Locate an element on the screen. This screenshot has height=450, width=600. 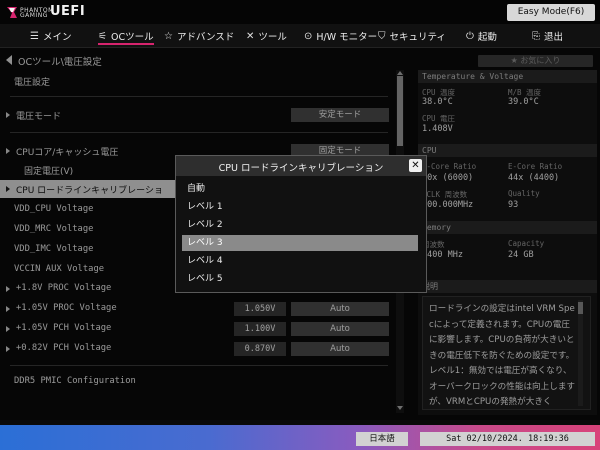
star-icon: ☆ is located at coordinates (168, 36).